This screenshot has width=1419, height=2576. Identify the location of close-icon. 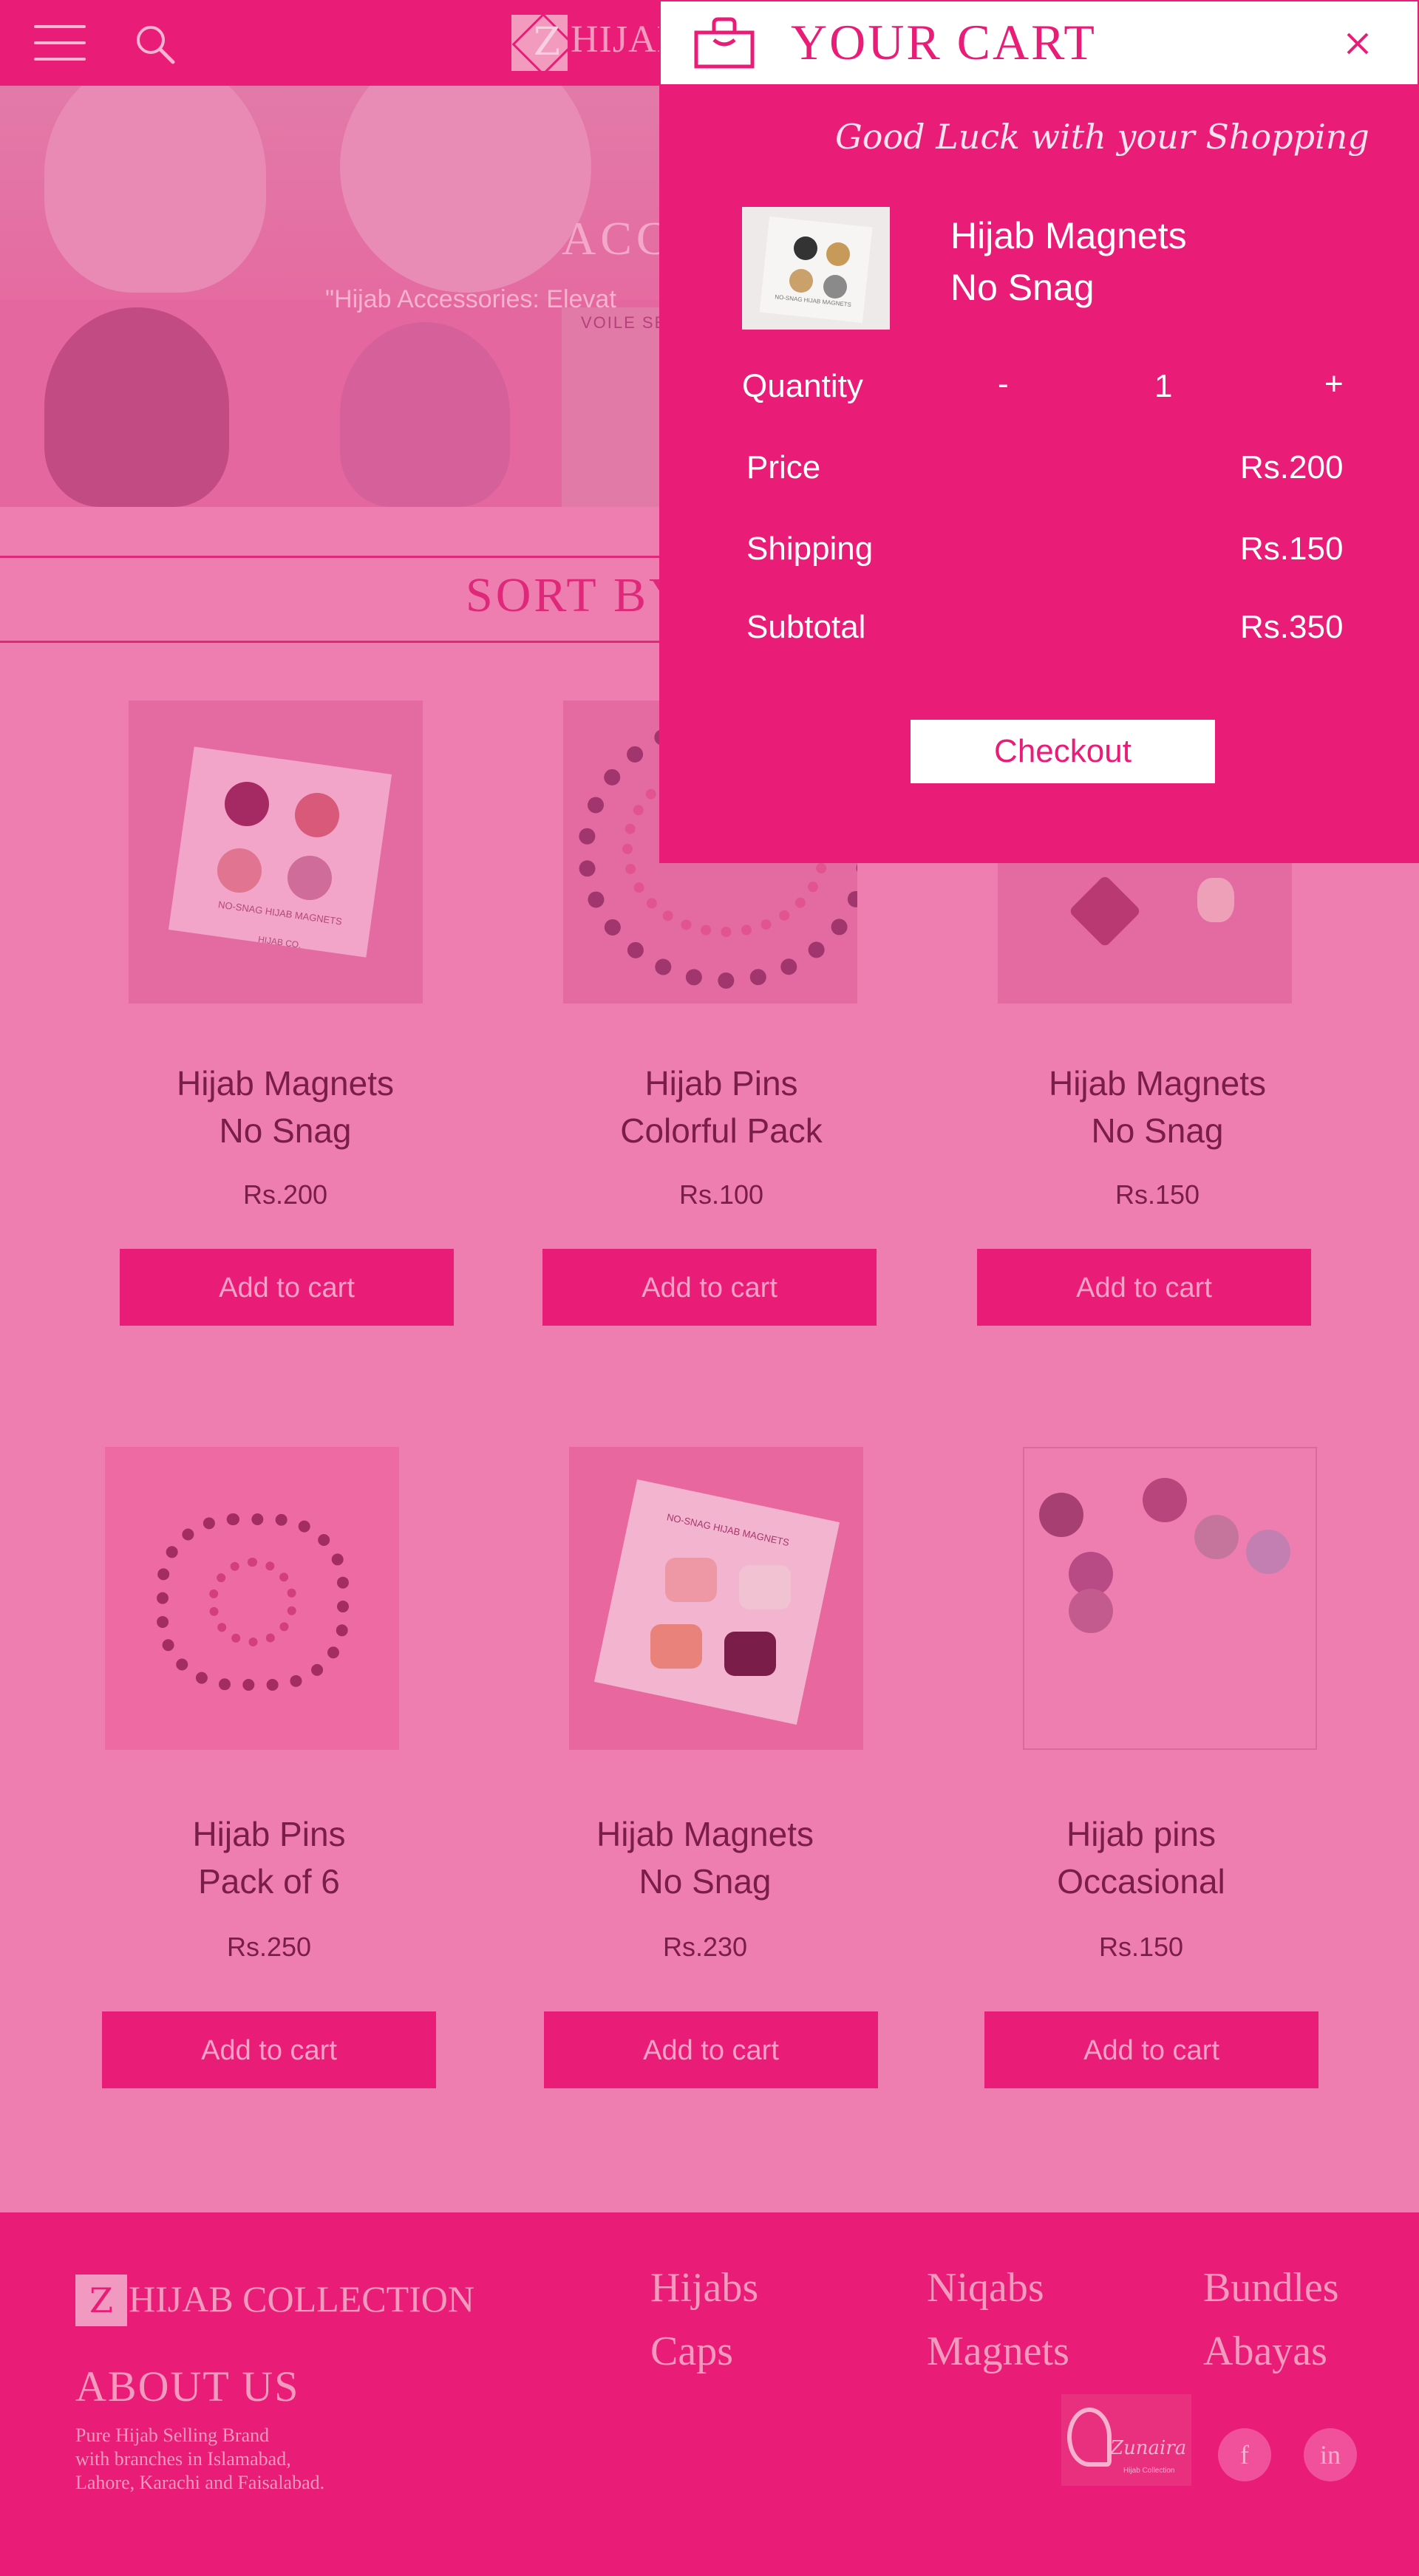
(1357, 43).